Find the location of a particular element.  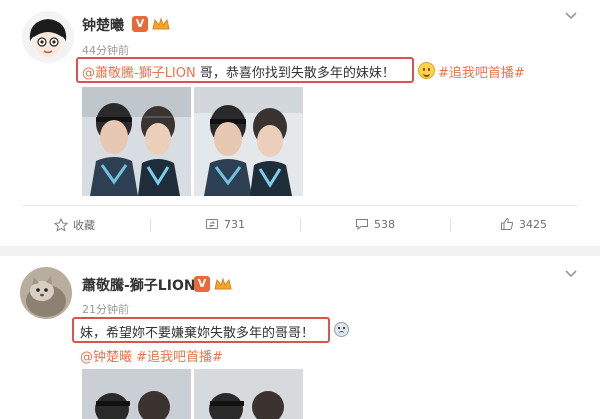

post-body: 妹，希望妳不要嫌棄妳失散多年的哥哥！ is located at coordinates (197, 333).